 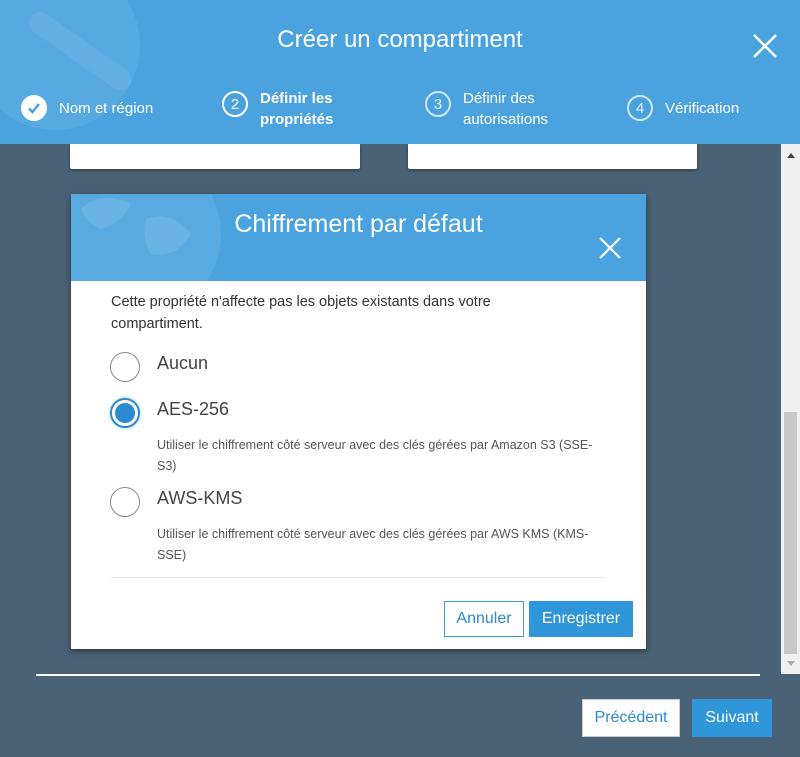 I want to click on option-label: AES-256, so click(x=193, y=409).